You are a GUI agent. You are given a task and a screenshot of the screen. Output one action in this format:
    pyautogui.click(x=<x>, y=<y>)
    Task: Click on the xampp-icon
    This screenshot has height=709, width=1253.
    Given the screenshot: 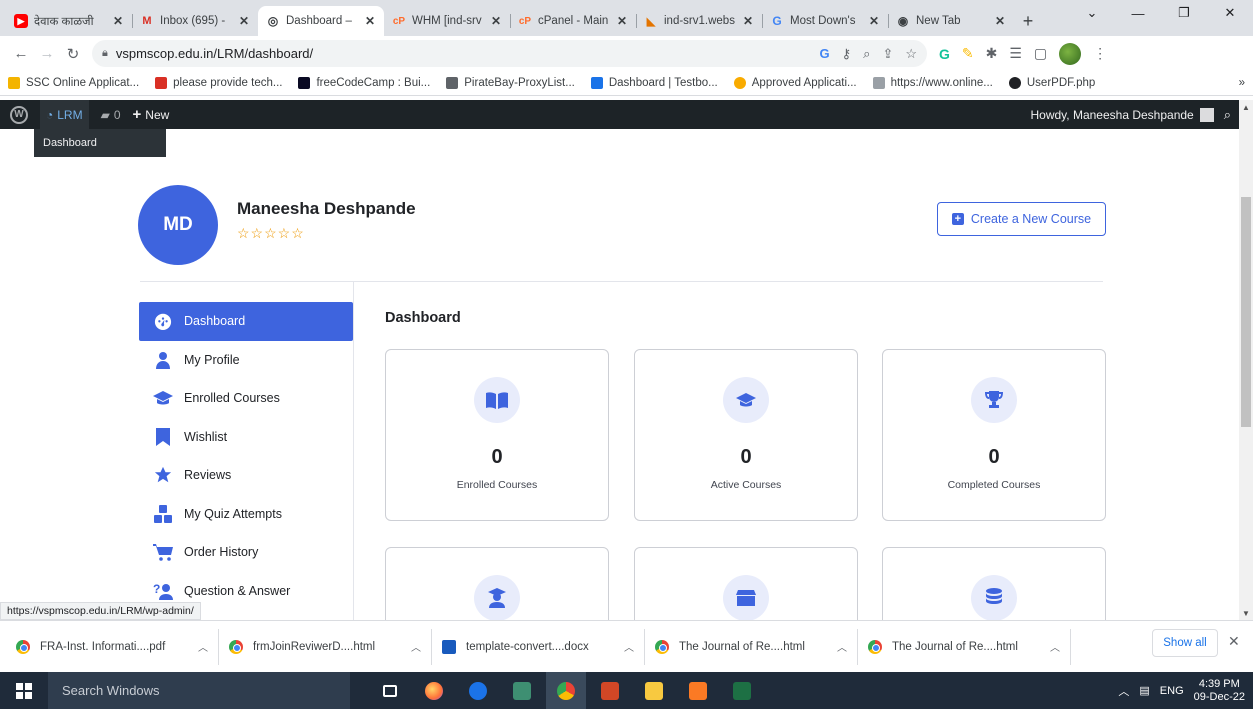 What is the action you would take?
    pyautogui.click(x=698, y=690)
    